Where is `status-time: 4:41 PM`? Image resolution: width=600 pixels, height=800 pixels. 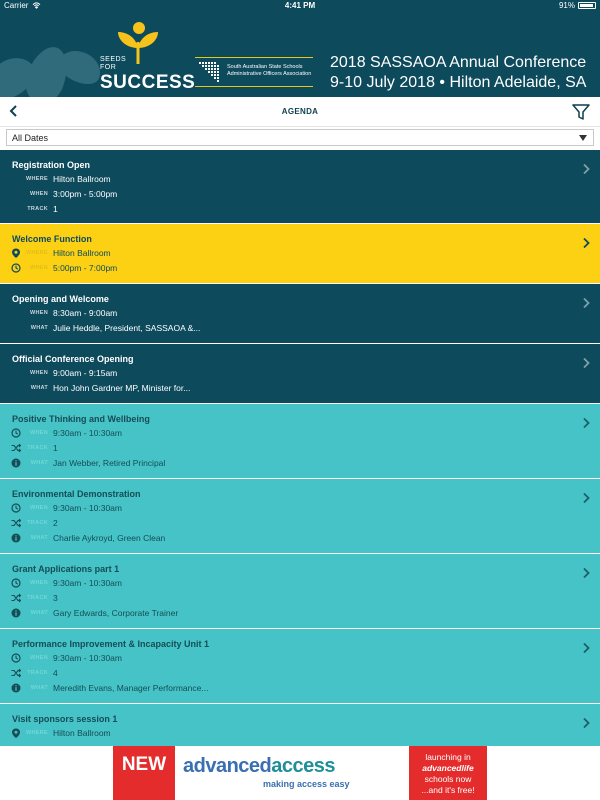 status-time: 4:41 PM is located at coordinates (300, 5).